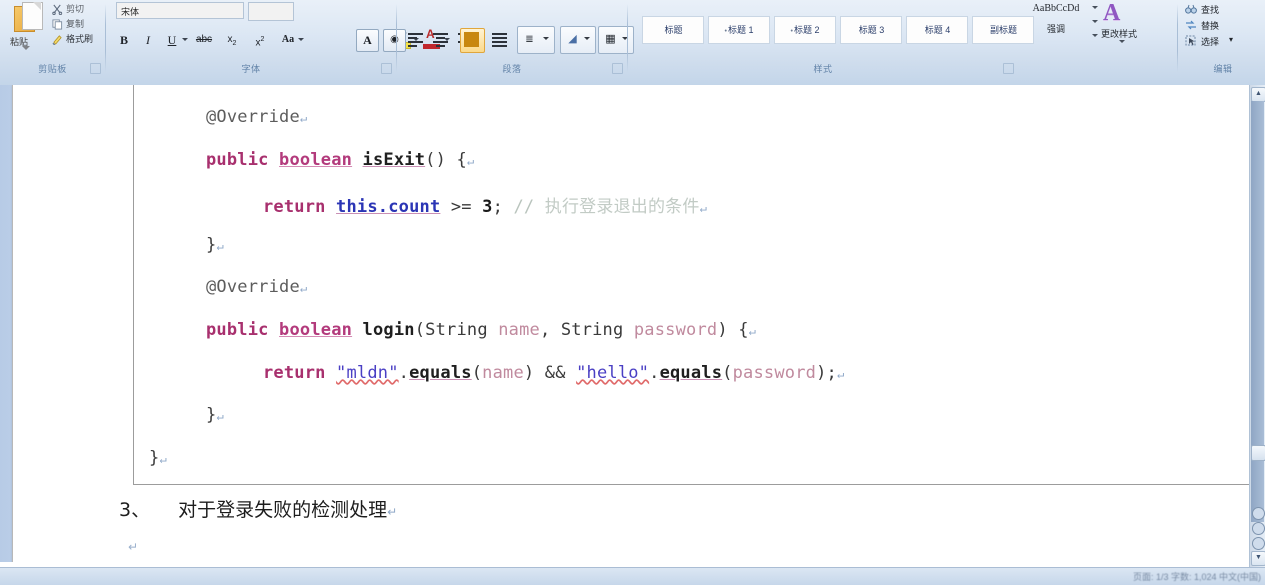  I want to click on superscript-mark: 2, so click(262, 39).